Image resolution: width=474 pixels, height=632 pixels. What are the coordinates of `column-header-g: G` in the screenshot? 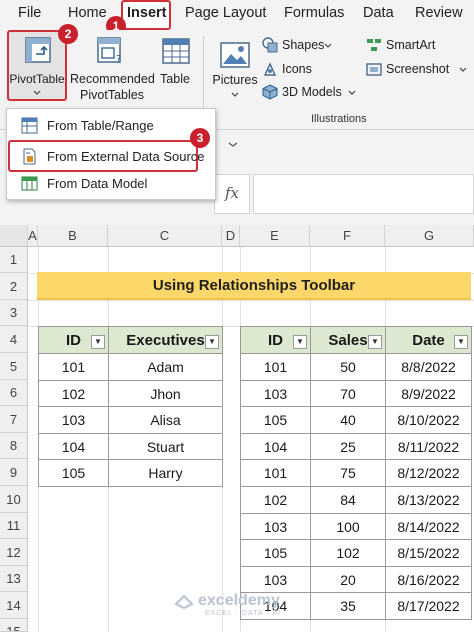 It's located at (429, 236).